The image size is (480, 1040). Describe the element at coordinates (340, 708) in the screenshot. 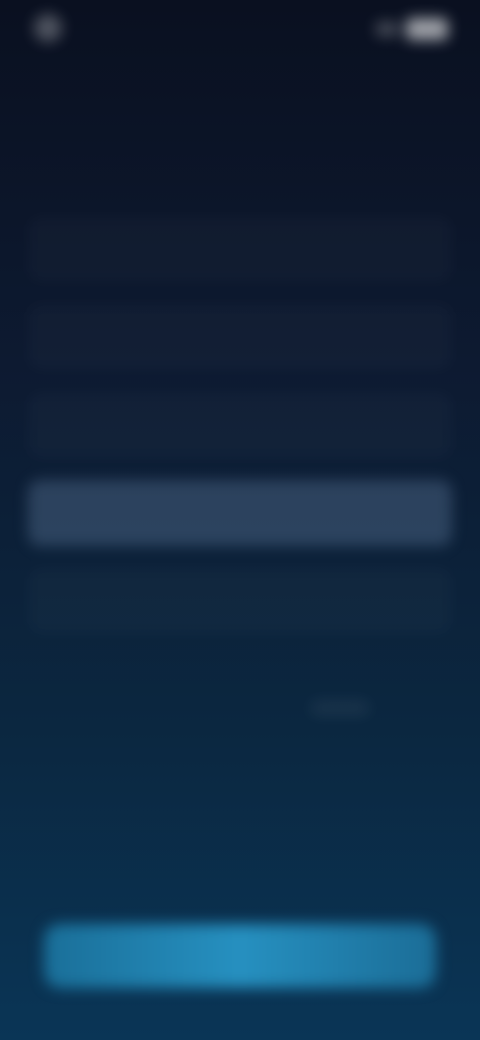

I see `hint-text-placeholder` at that location.